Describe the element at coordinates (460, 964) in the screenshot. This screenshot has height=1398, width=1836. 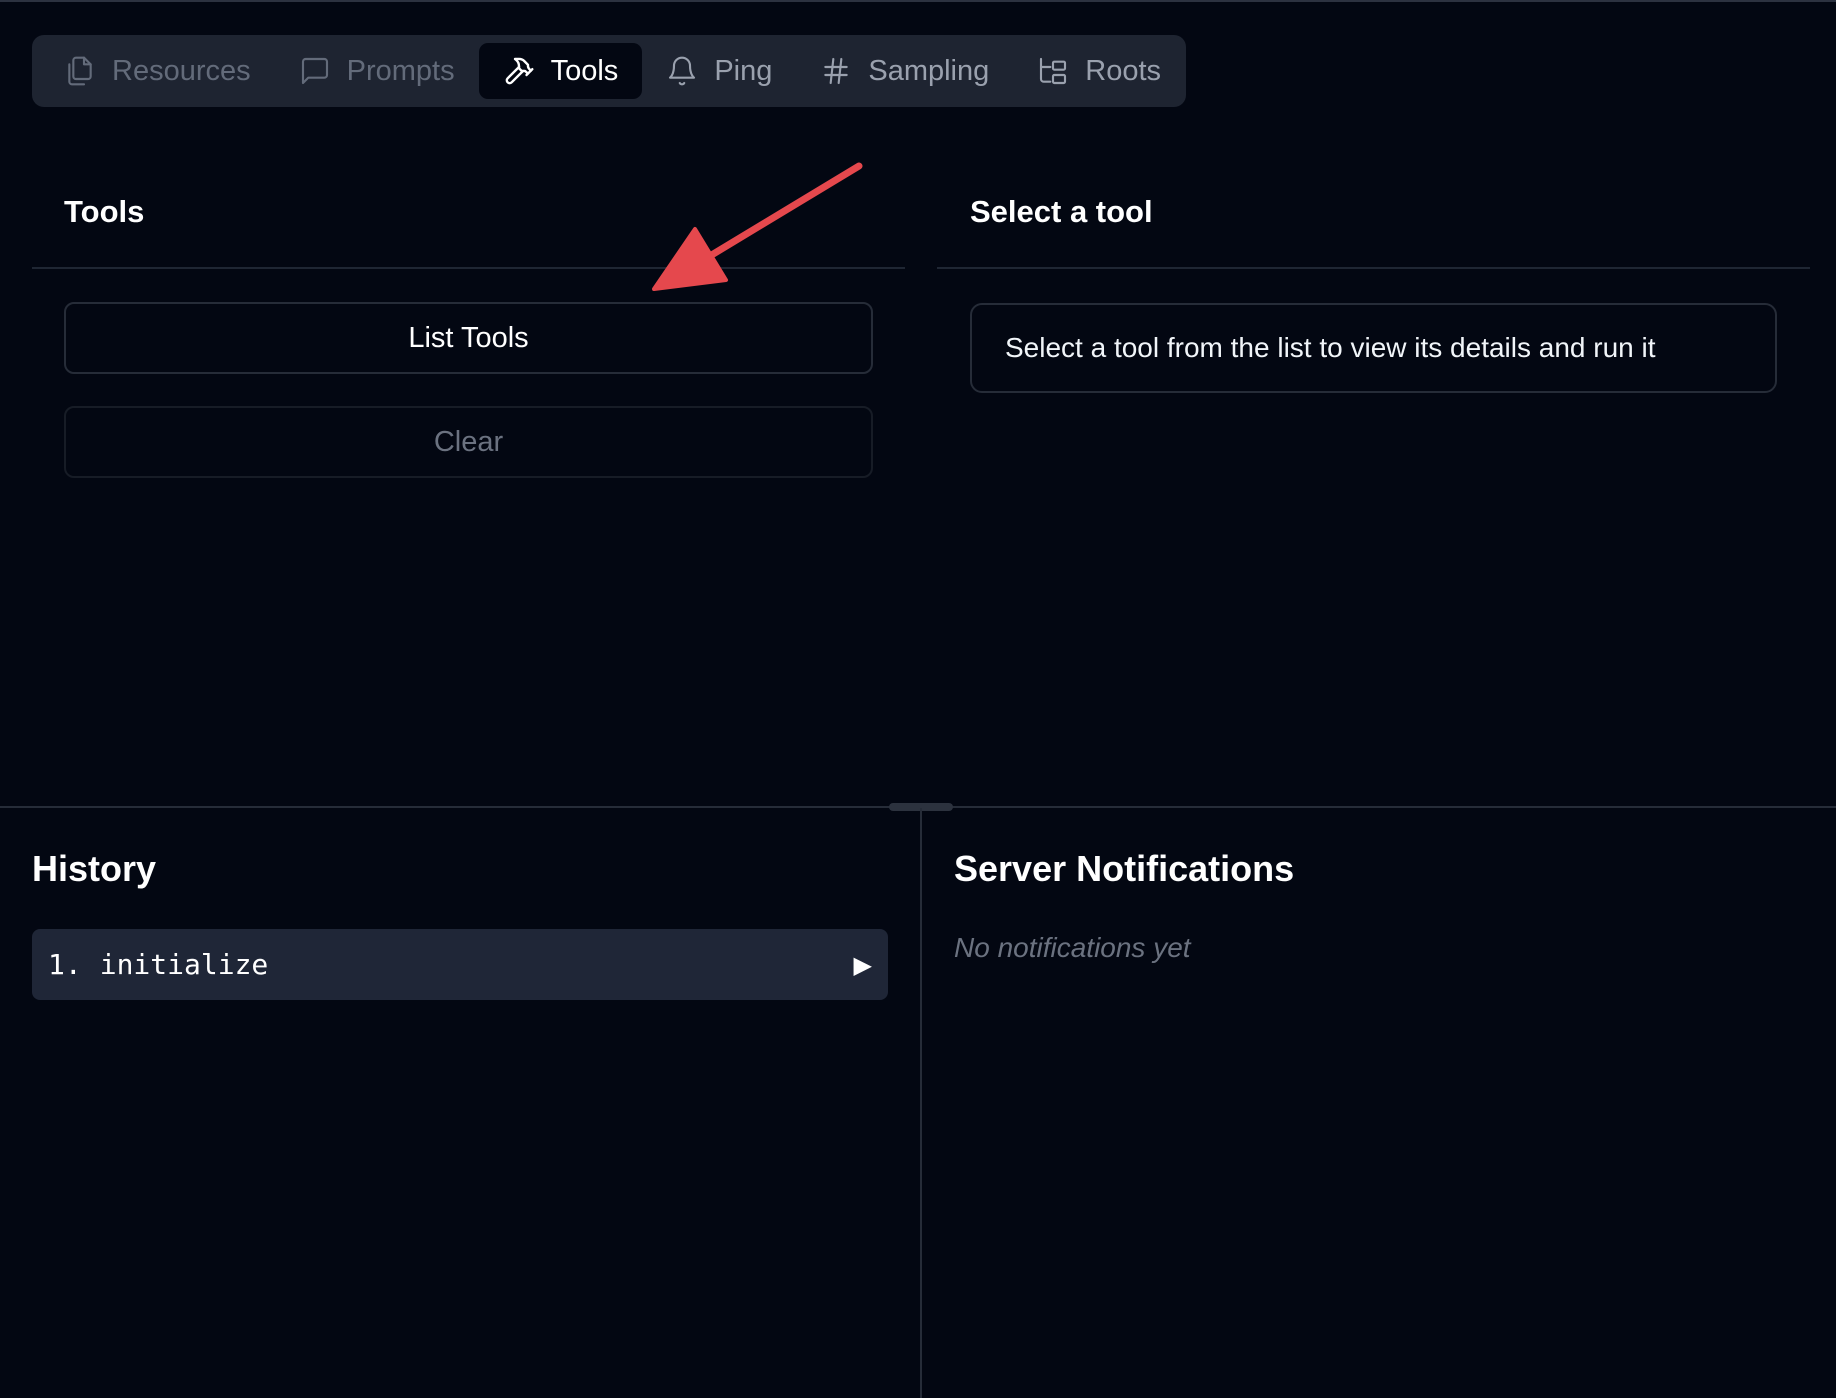
I see `history-item: 1. initialize ▶` at that location.